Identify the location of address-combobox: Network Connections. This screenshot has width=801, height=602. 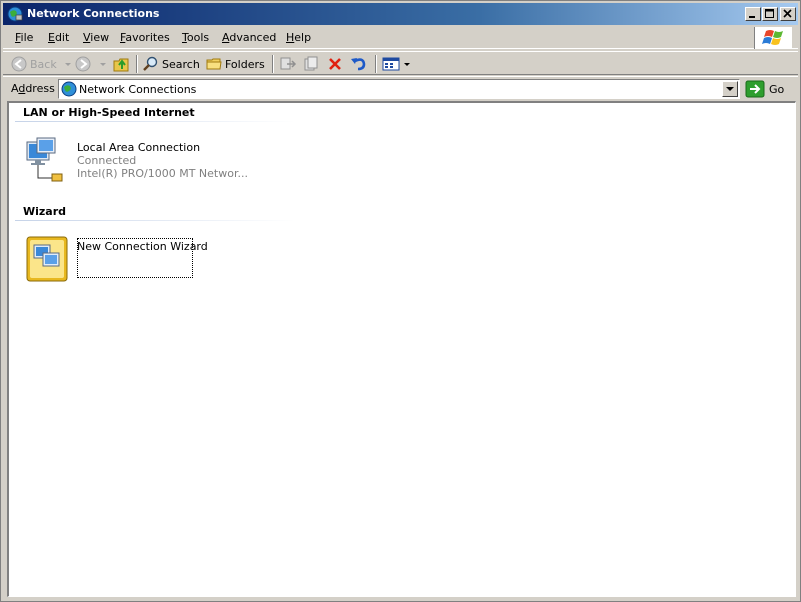
(399, 89).